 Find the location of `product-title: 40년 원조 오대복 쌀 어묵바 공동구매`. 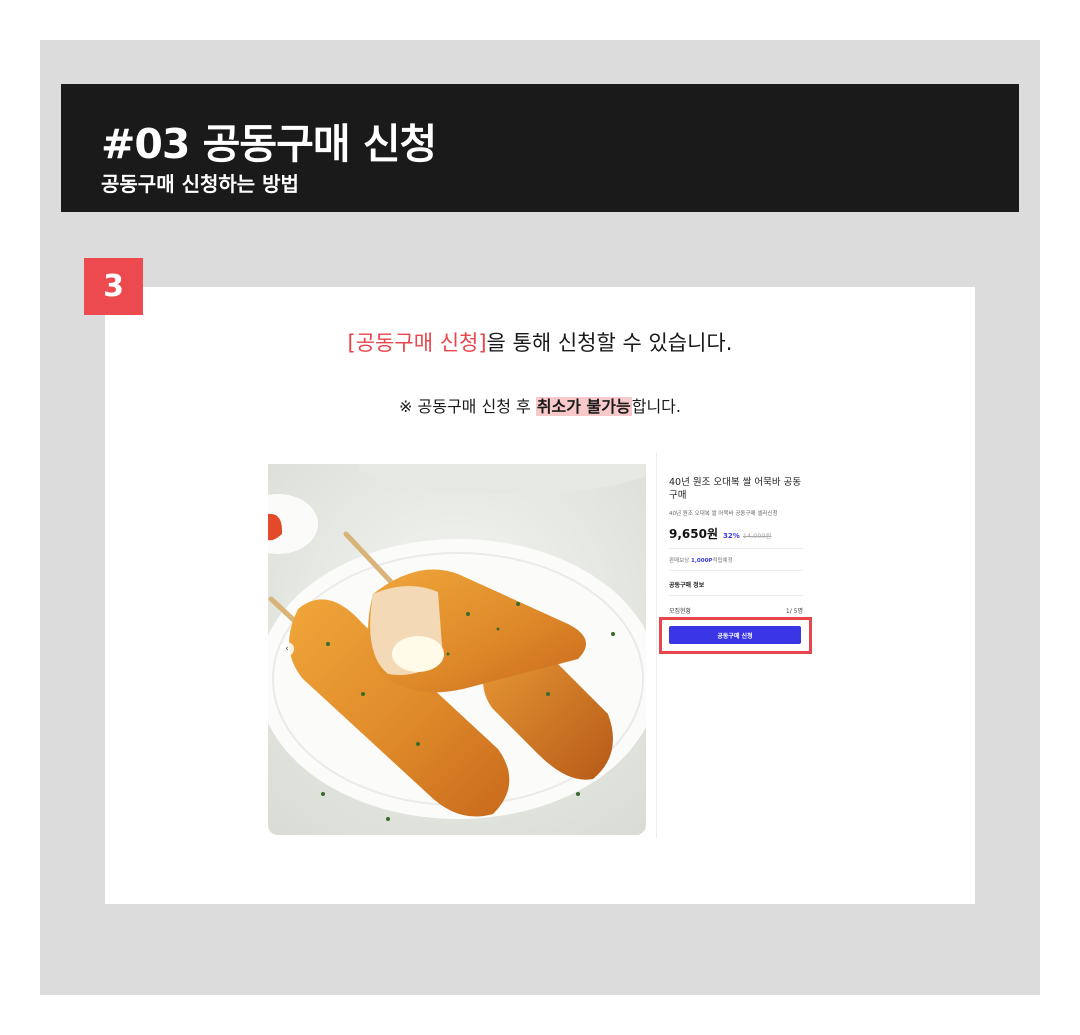

product-title: 40년 원조 오대복 쌀 어묵바 공동구매 is located at coordinates (735, 489).